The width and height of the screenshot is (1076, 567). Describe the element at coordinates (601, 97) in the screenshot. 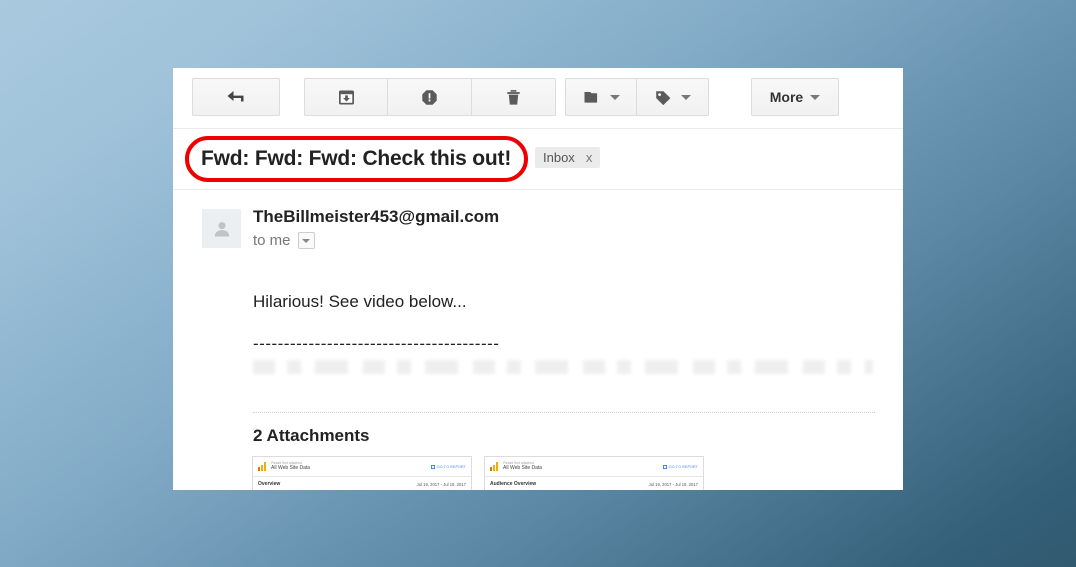

I see `move-to-button` at that location.